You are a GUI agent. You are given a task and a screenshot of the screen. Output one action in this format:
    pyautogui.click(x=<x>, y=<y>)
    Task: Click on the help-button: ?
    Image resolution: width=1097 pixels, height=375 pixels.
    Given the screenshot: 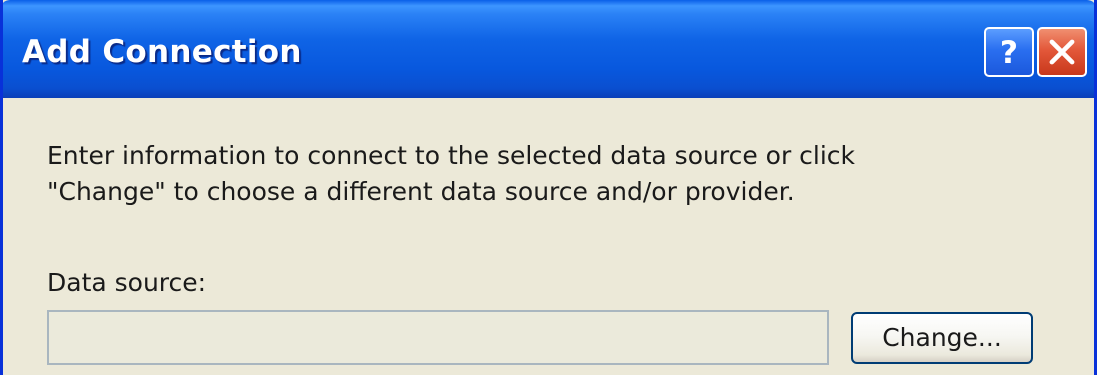 What is the action you would take?
    pyautogui.click(x=1009, y=52)
    